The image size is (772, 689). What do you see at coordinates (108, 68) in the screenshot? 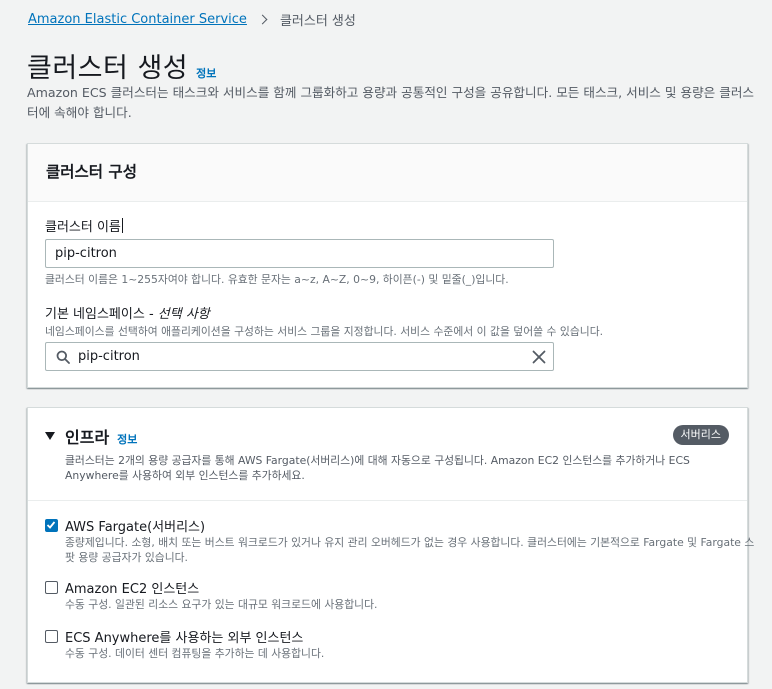
I see `page-title: 클러스터 생성` at bounding box center [108, 68].